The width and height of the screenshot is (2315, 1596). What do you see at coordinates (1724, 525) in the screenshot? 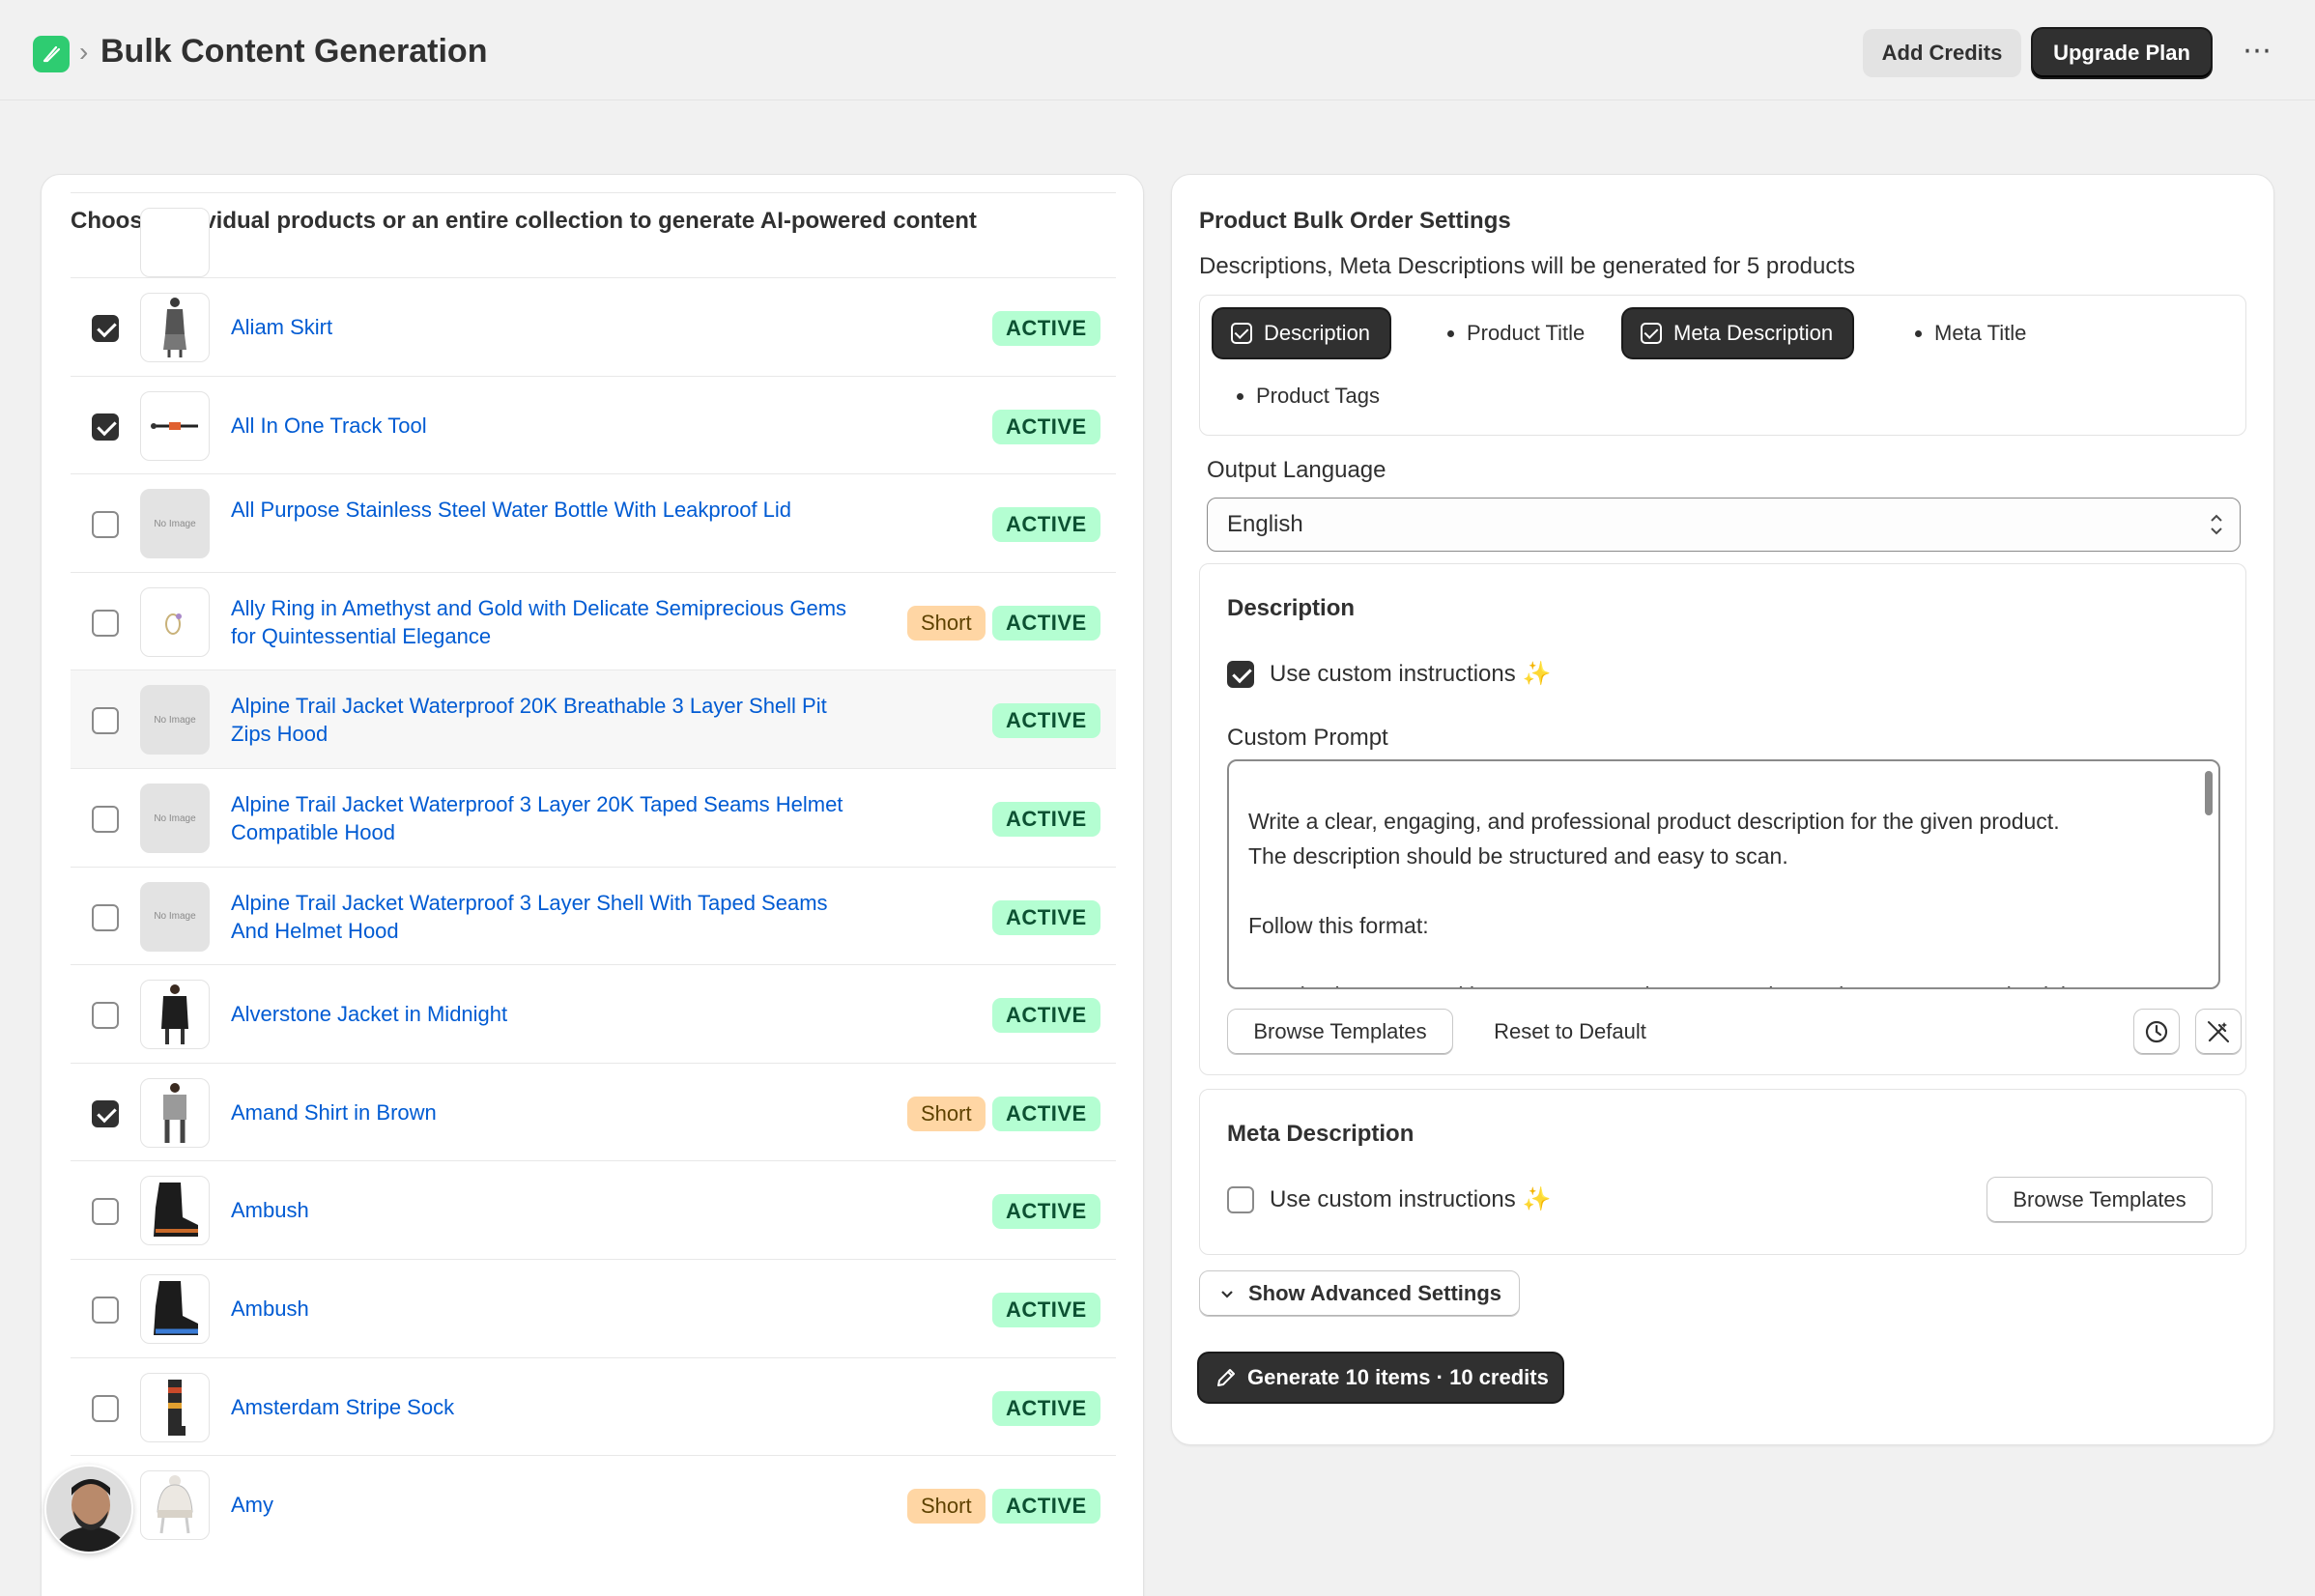
I see `output-language-select: English` at bounding box center [1724, 525].